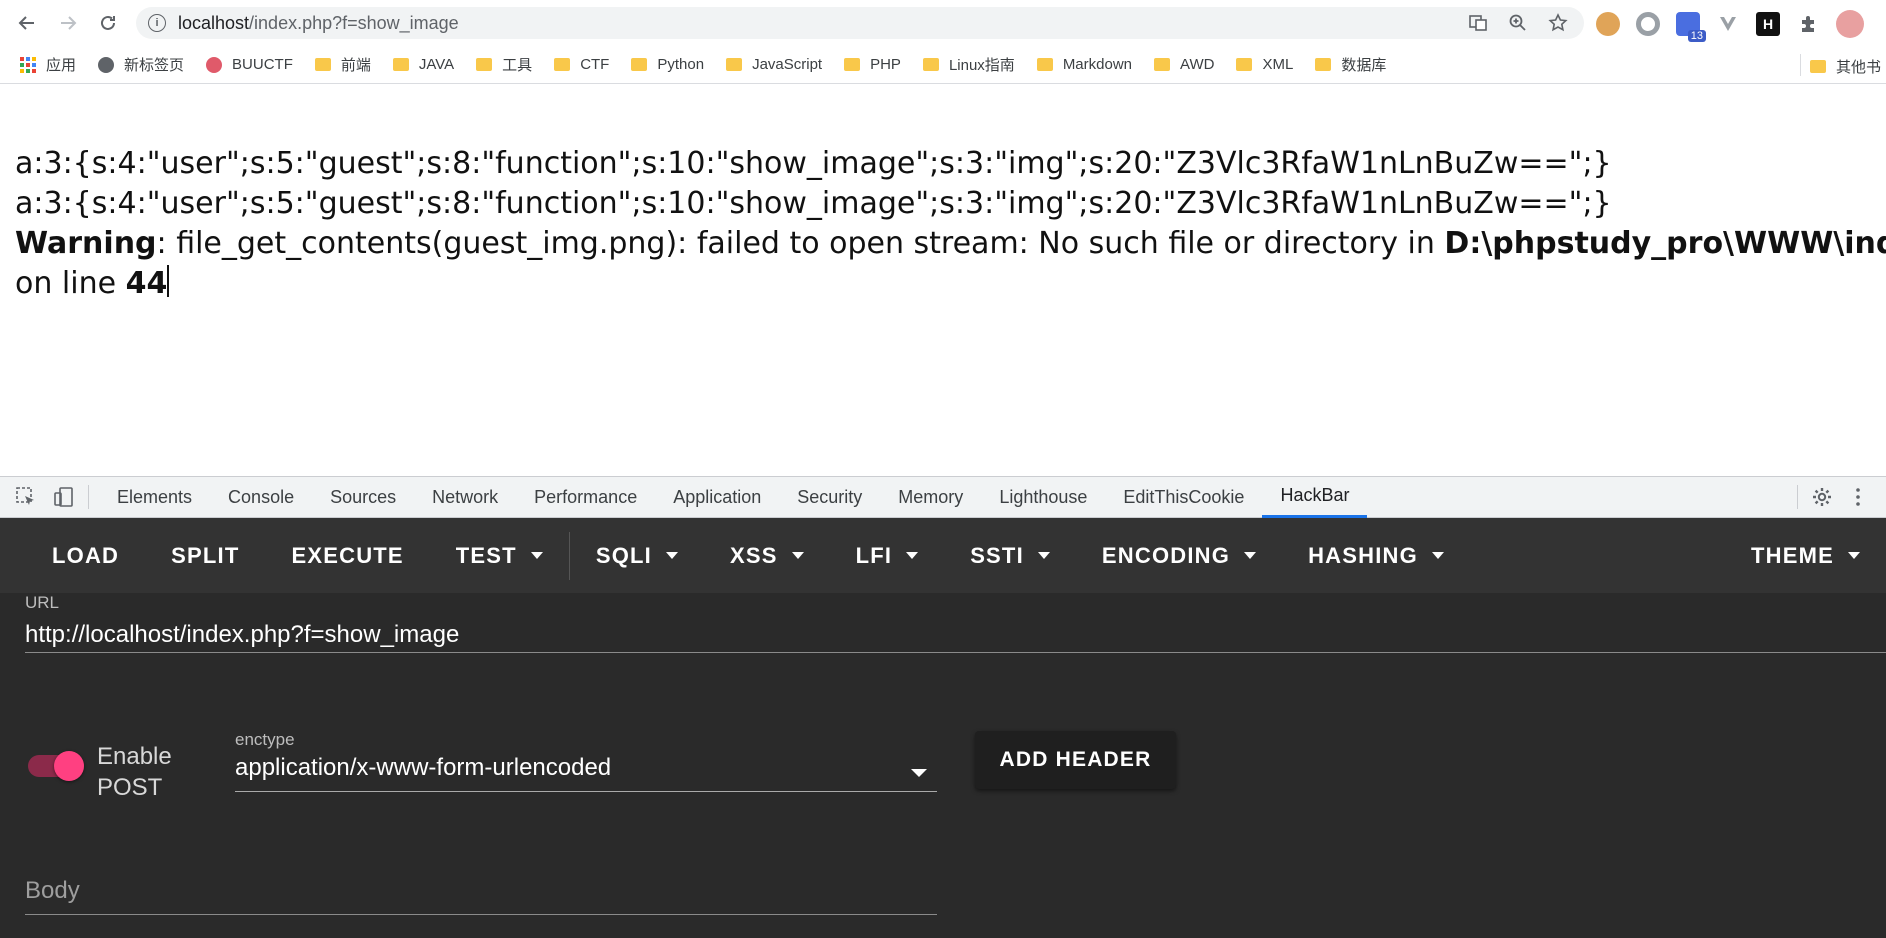  I want to click on zoom-icon, so click(1518, 25).